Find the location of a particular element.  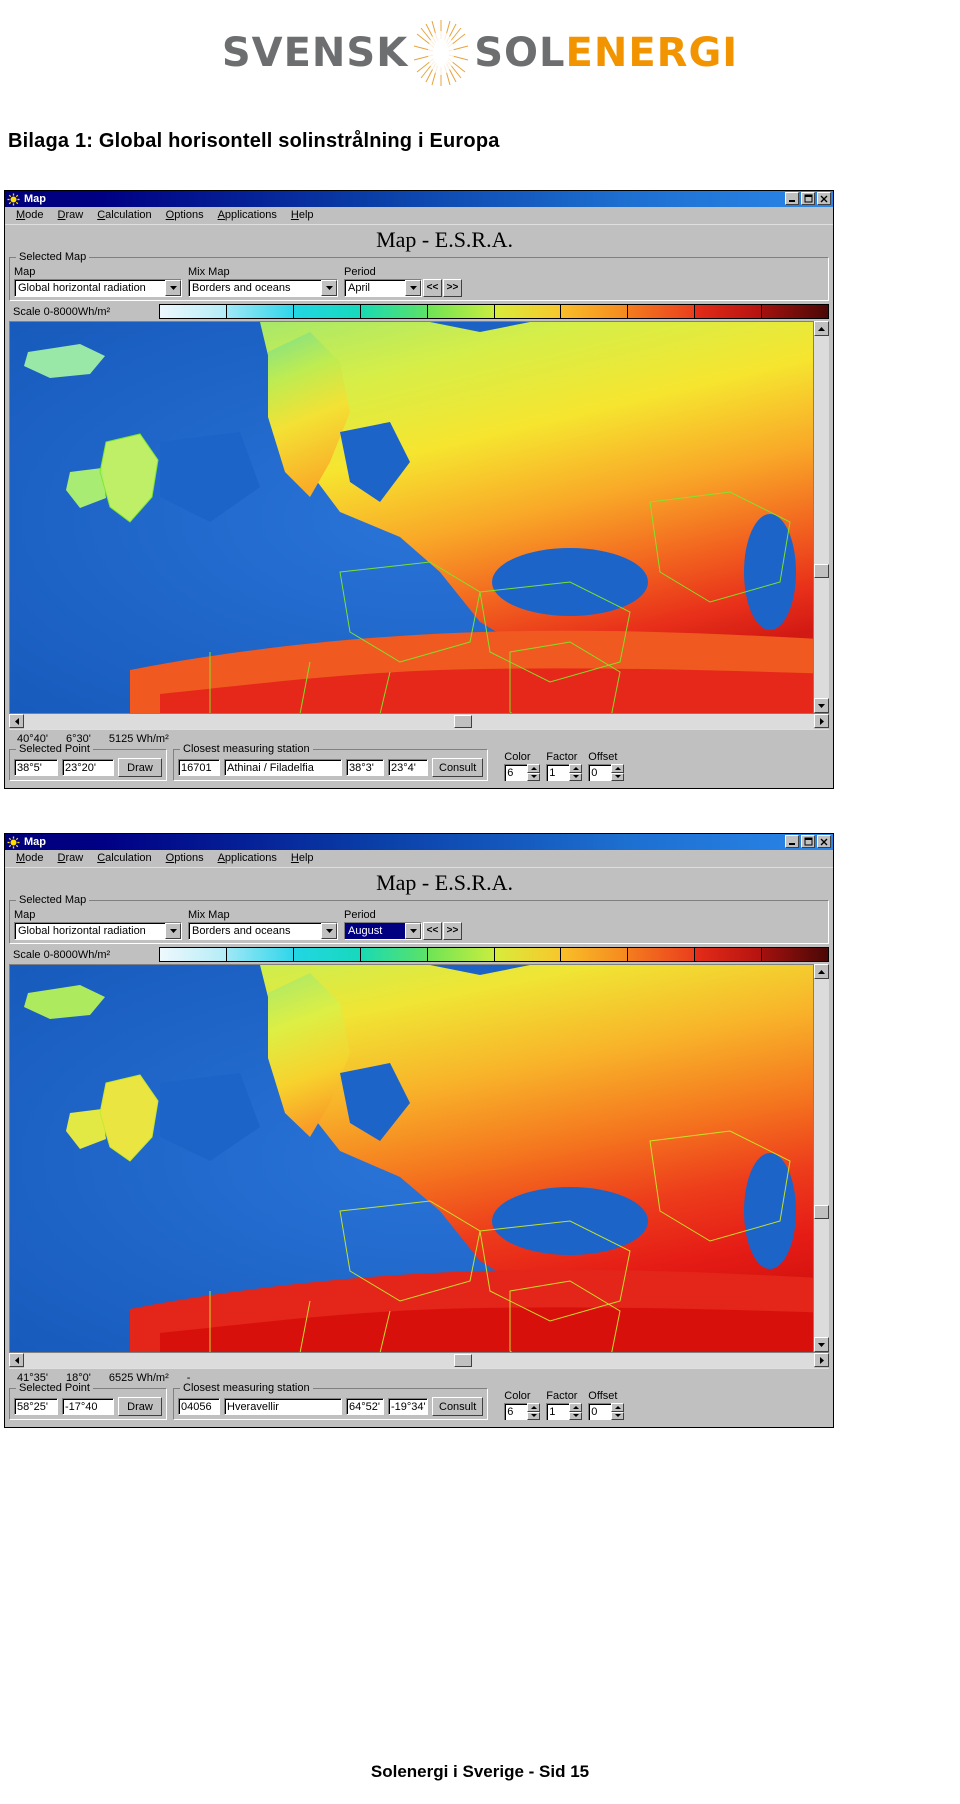

station-id-input: 04056 is located at coordinates (199, 1406).